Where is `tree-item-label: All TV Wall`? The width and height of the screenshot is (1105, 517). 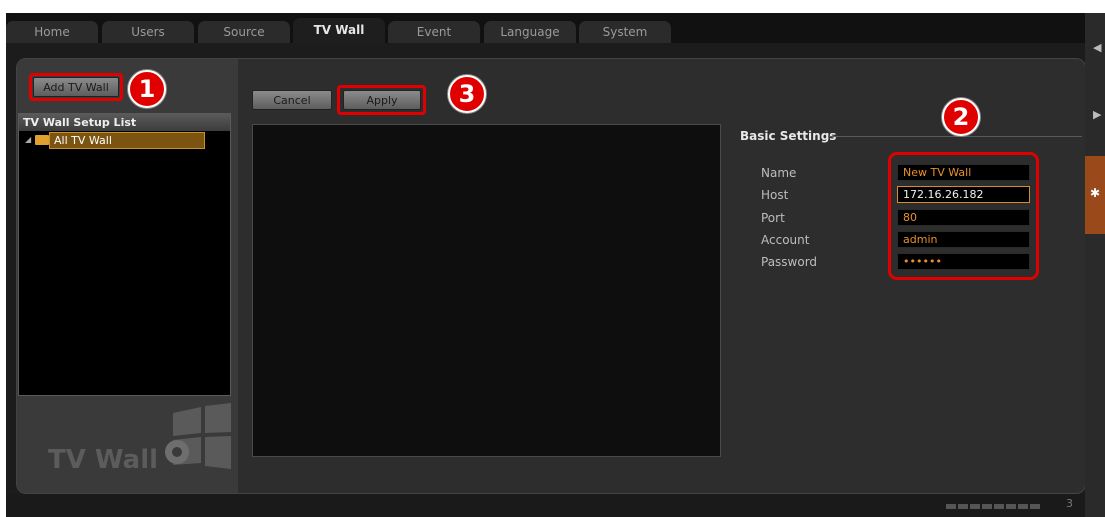
tree-item-label: All TV Wall is located at coordinates (83, 140).